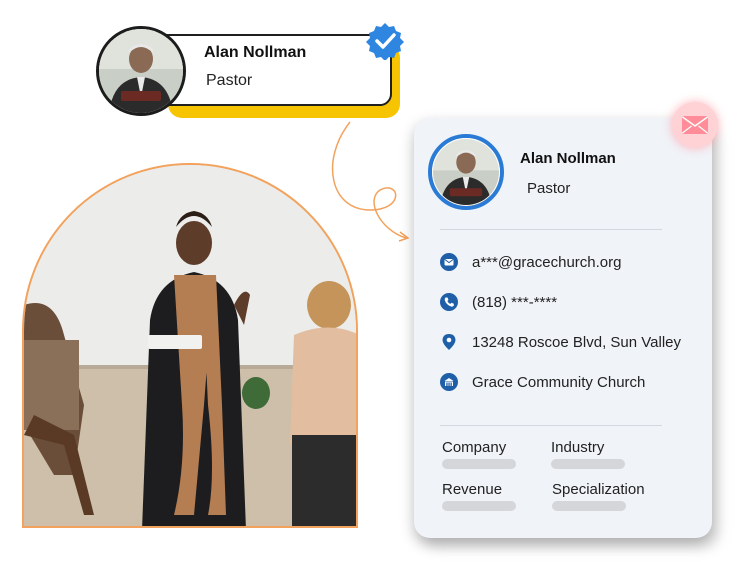 This screenshot has width=750, height=562. Describe the element at coordinates (229, 80) in the screenshot. I see `badge-title: Pastor` at that location.